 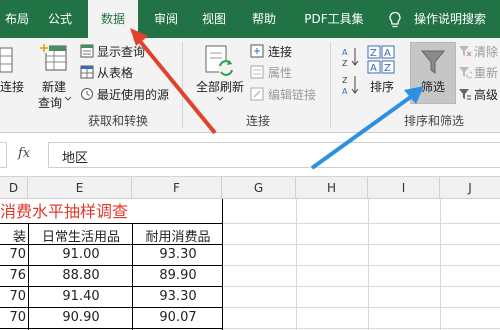 What do you see at coordinates (465, 51) in the screenshot?
I see `clear-filter-icon` at bounding box center [465, 51].